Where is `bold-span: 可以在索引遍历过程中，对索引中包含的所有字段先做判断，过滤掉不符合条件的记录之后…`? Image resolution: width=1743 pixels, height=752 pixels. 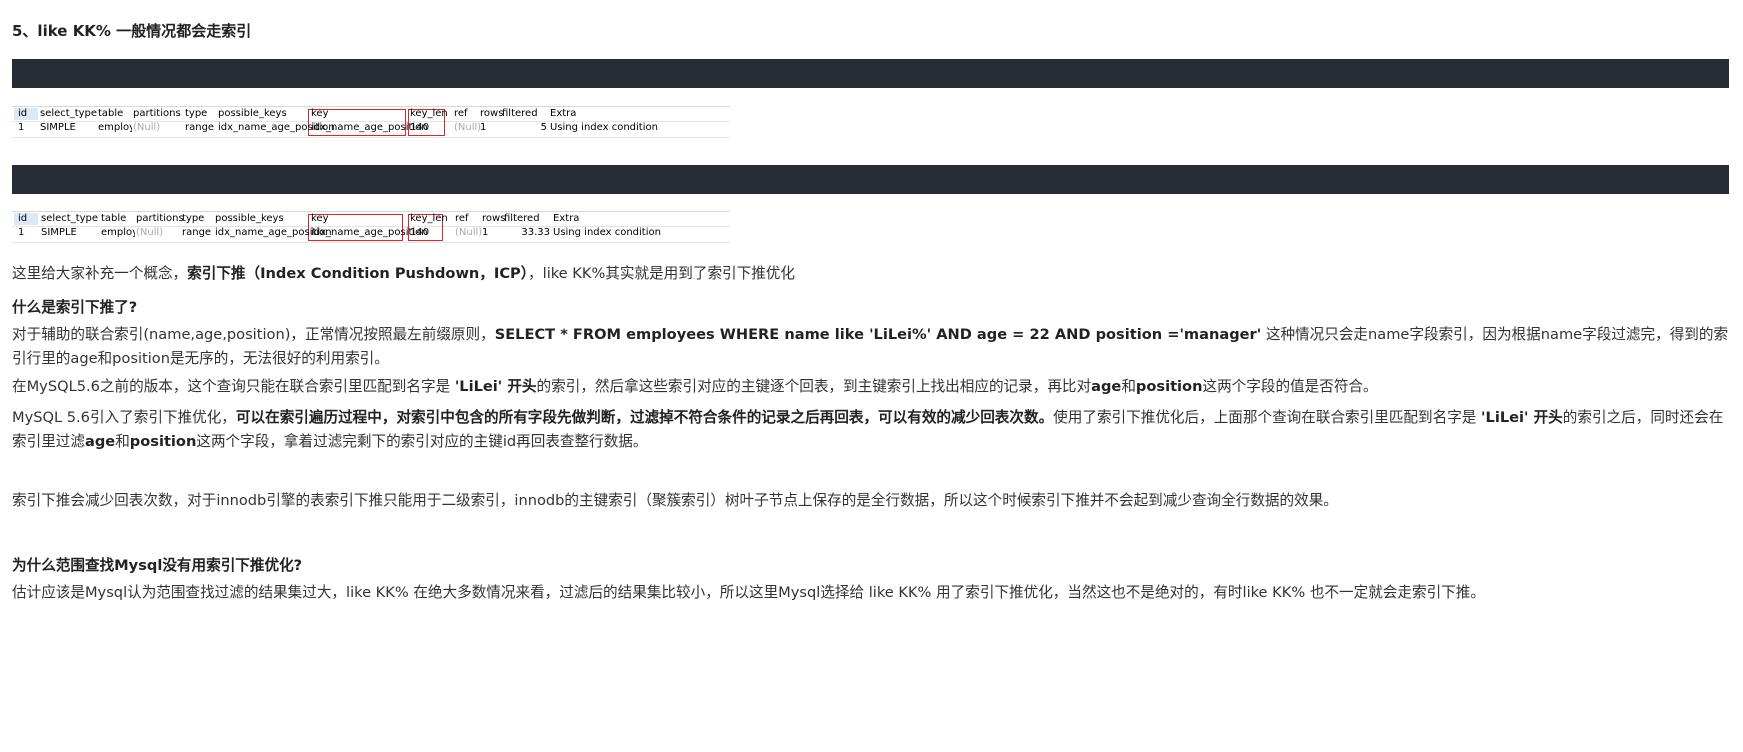
bold-span: 可以在索引遍历过程中，对索引中包含的所有字段先做判断，过滤掉不符合条件的记录之后… is located at coordinates (644, 417).